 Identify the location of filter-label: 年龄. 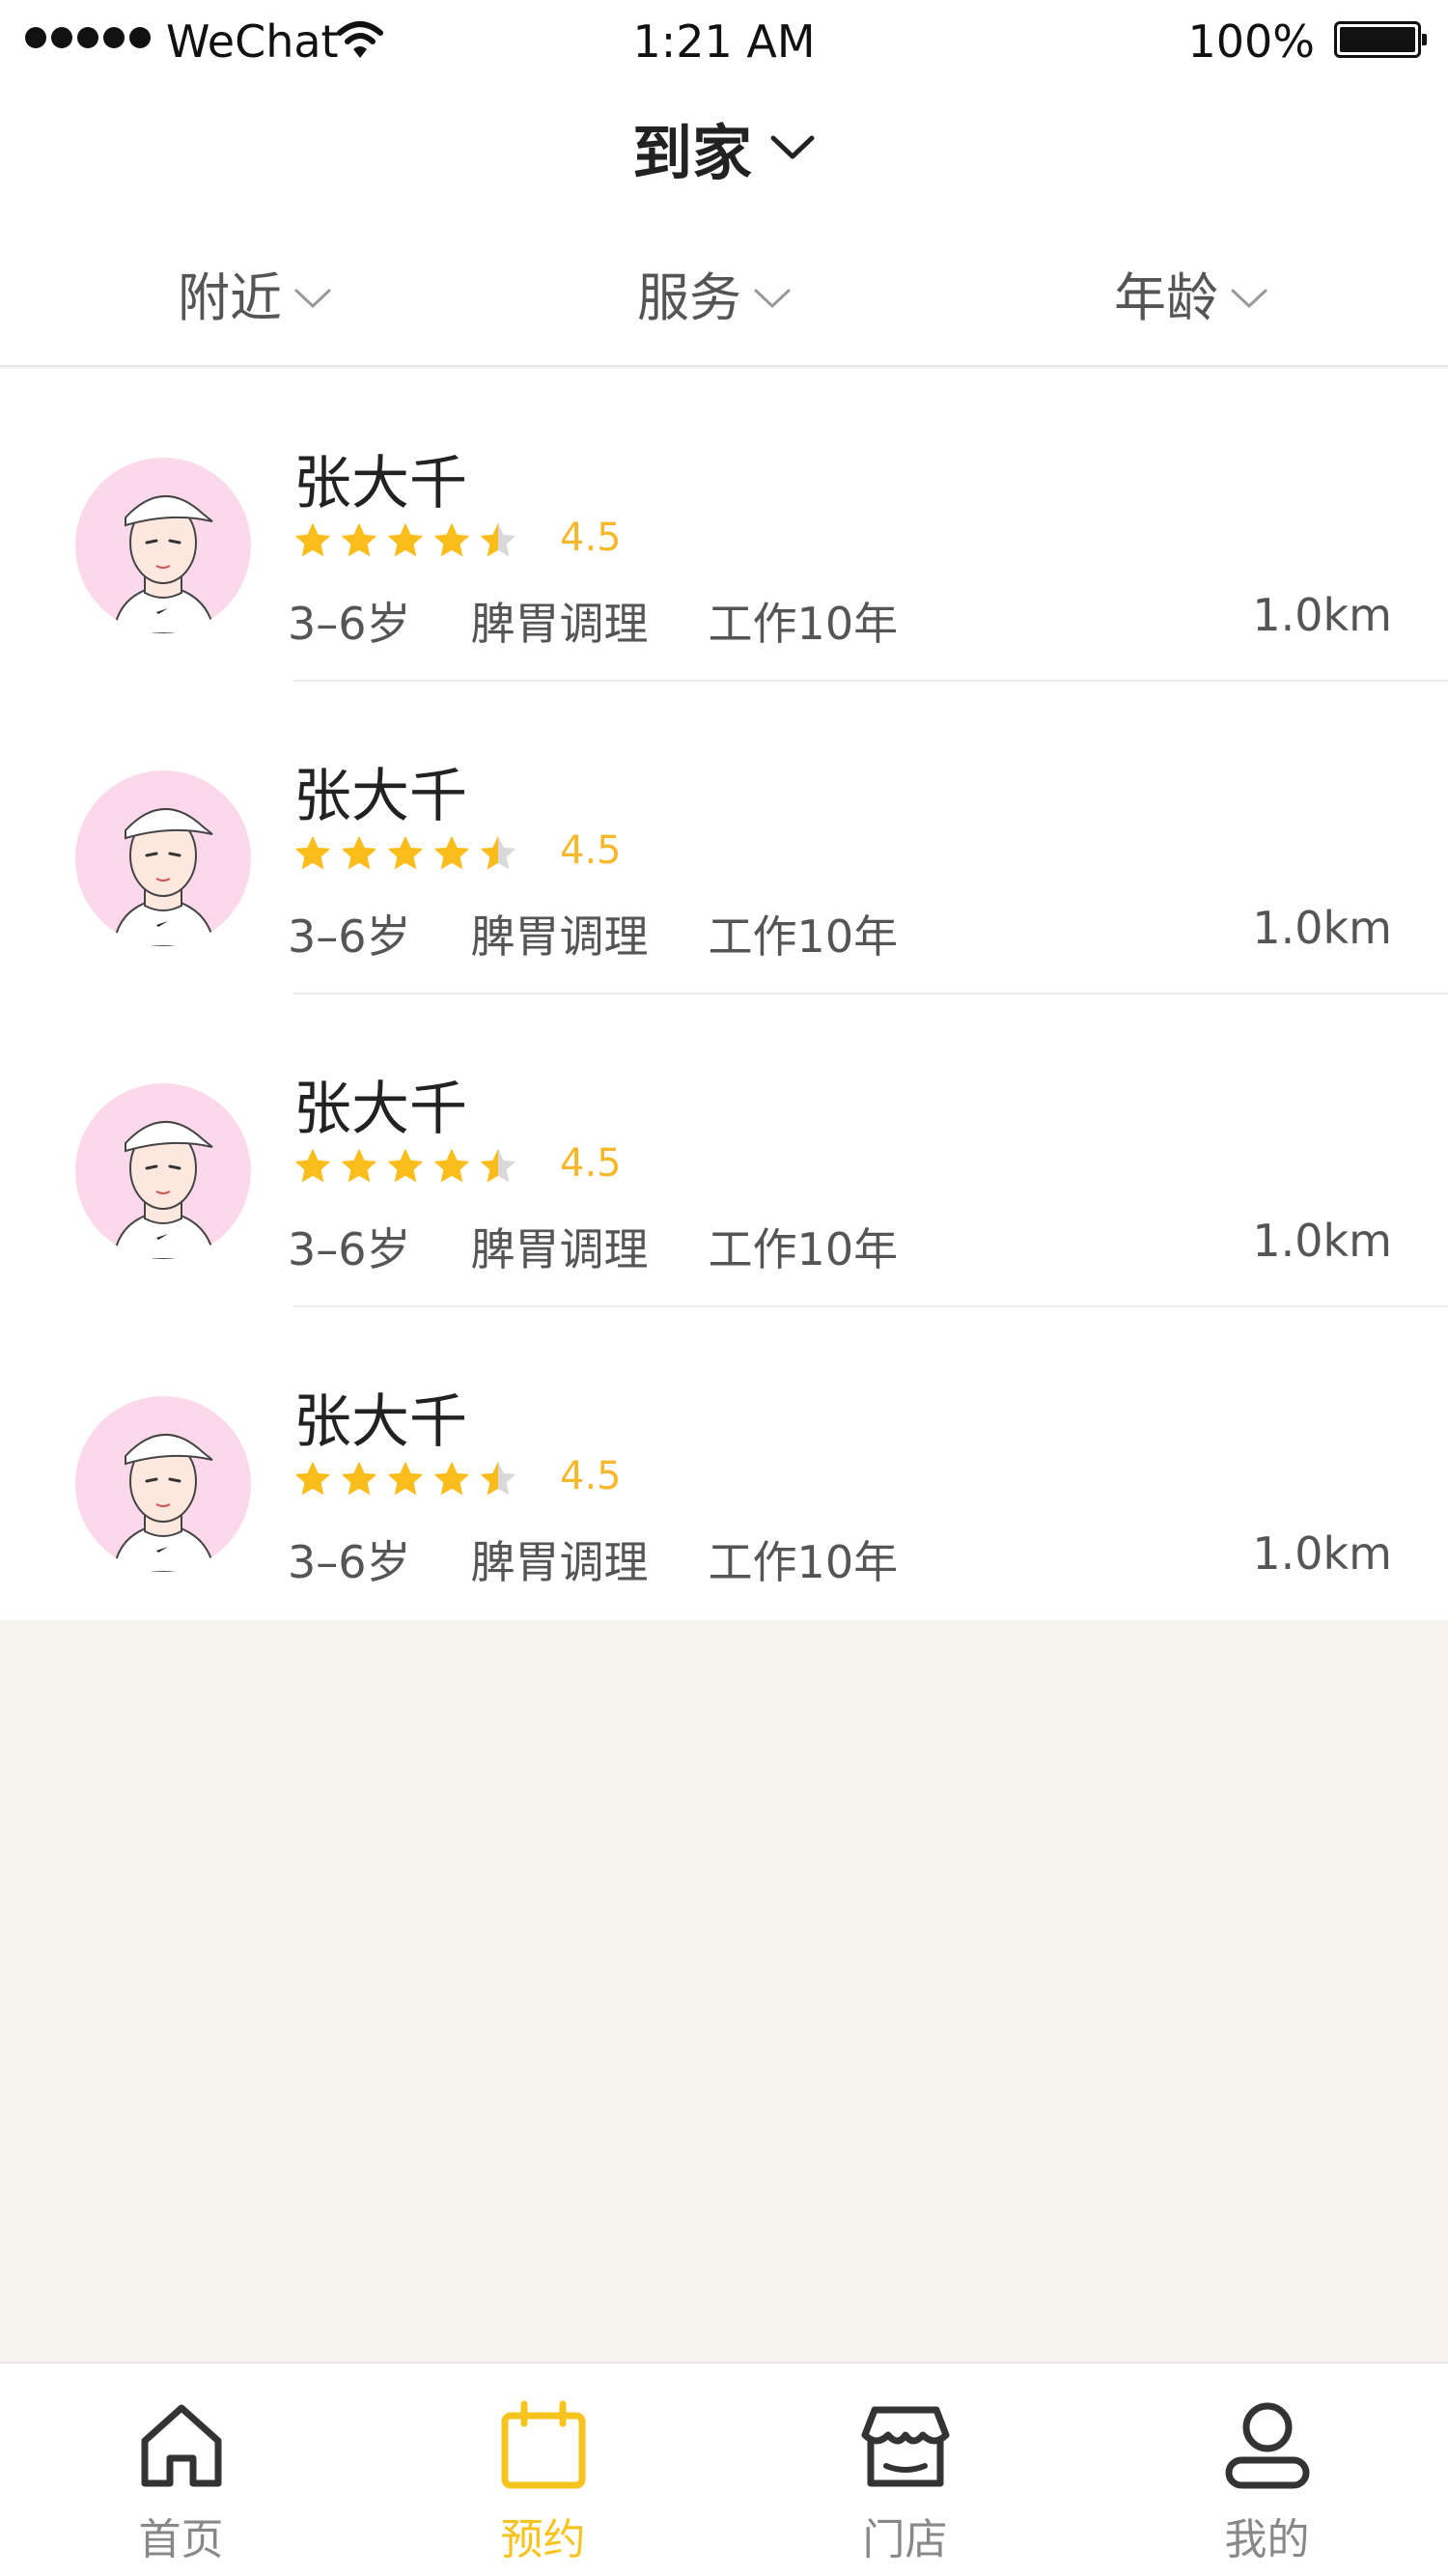
(1166, 297).